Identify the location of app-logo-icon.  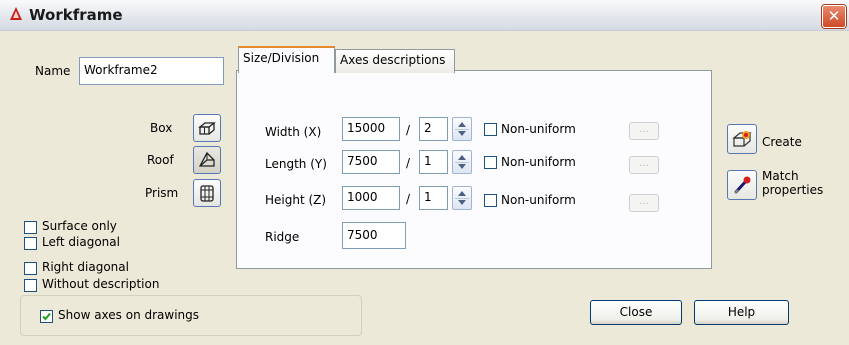
(16, 14).